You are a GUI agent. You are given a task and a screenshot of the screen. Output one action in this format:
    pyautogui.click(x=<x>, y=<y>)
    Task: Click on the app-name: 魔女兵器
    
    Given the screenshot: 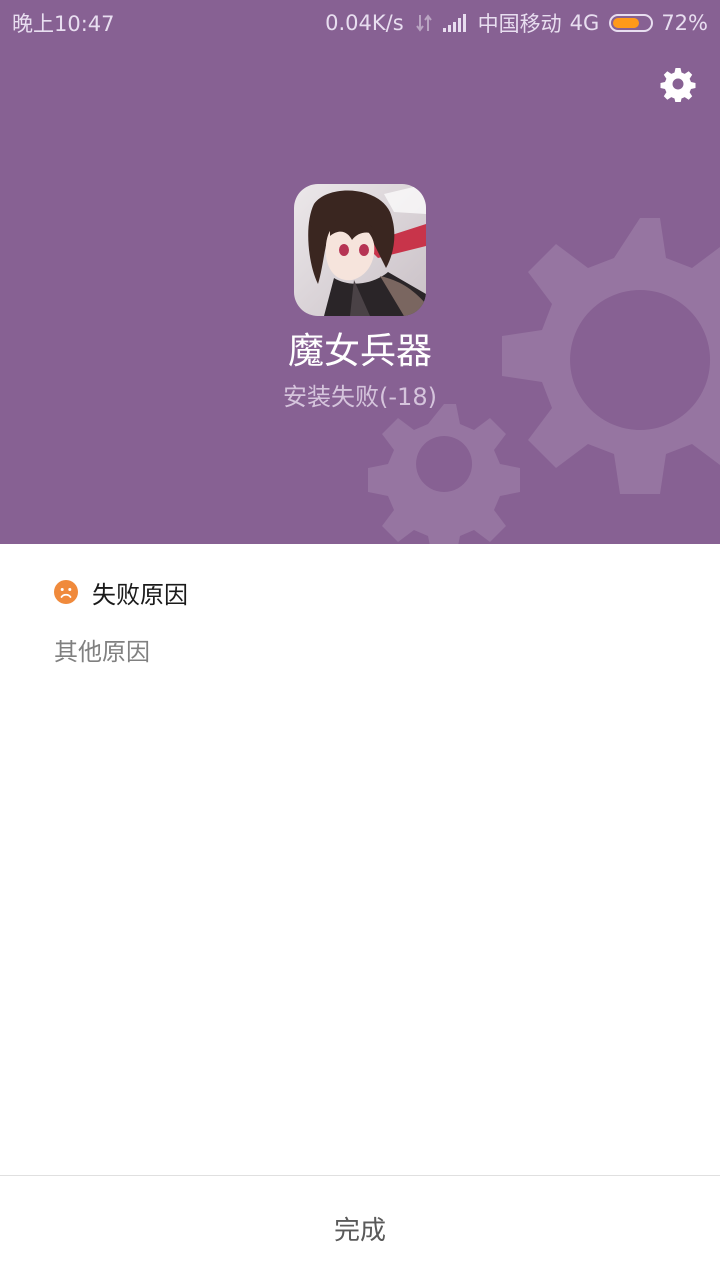 What is the action you would take?
    pyautogui.click(x=359, y=351)
    